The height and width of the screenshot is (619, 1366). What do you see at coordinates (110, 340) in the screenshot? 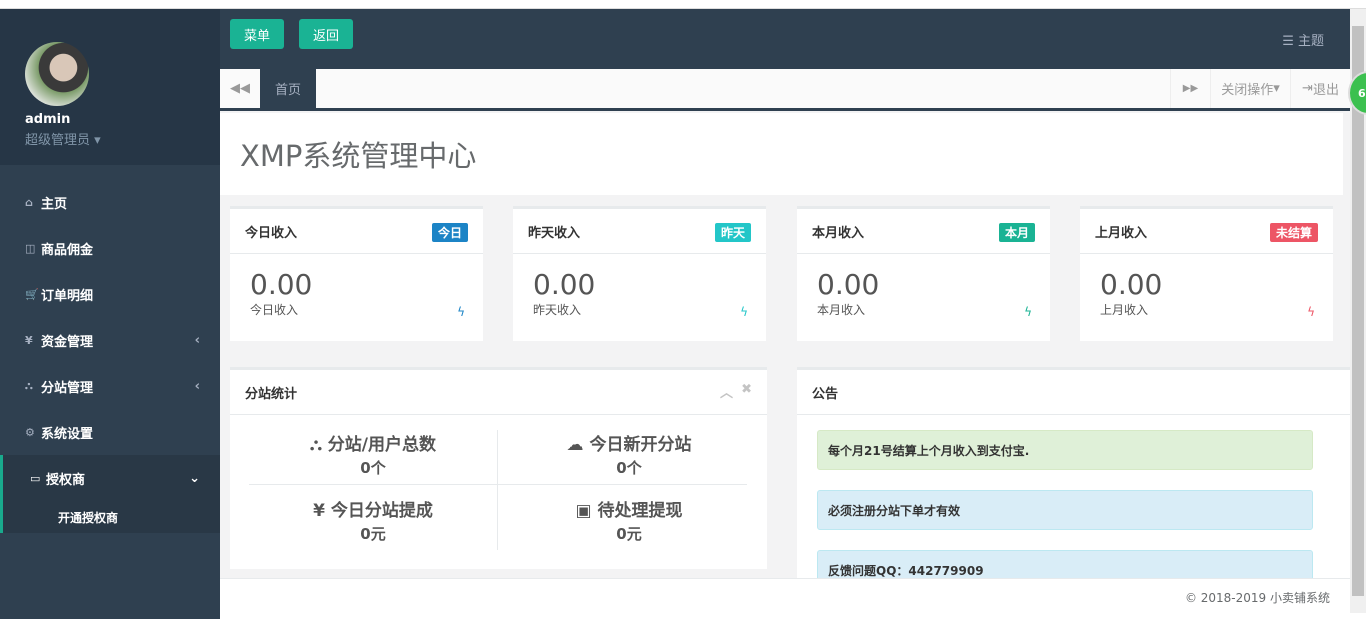
I see `sidebar-item-funds: ¥ 资金管理 ‹` at bounding box center [110, 340].